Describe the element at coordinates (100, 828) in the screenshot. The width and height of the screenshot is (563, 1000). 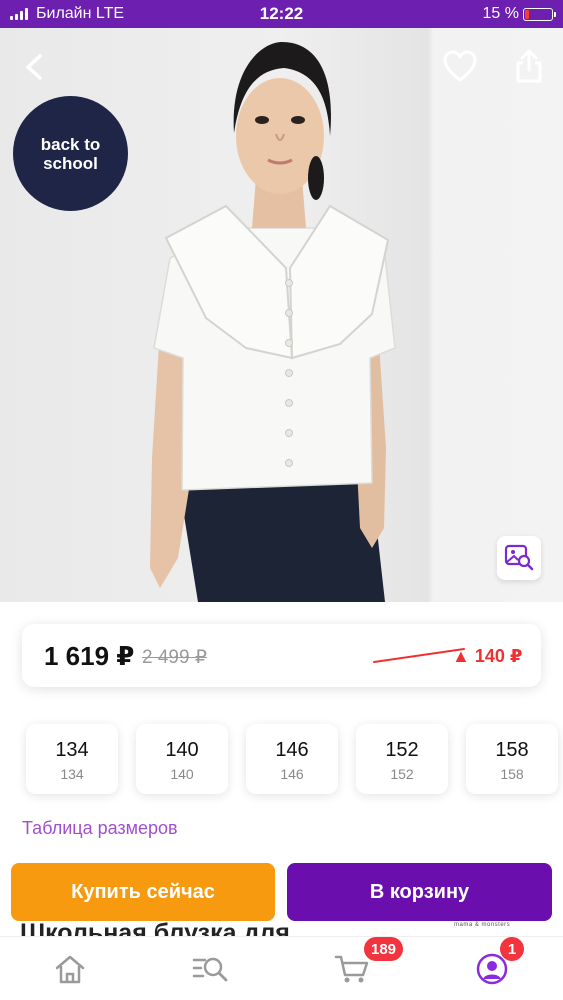
I see `size-table-link: Таблица размеров` at that location.